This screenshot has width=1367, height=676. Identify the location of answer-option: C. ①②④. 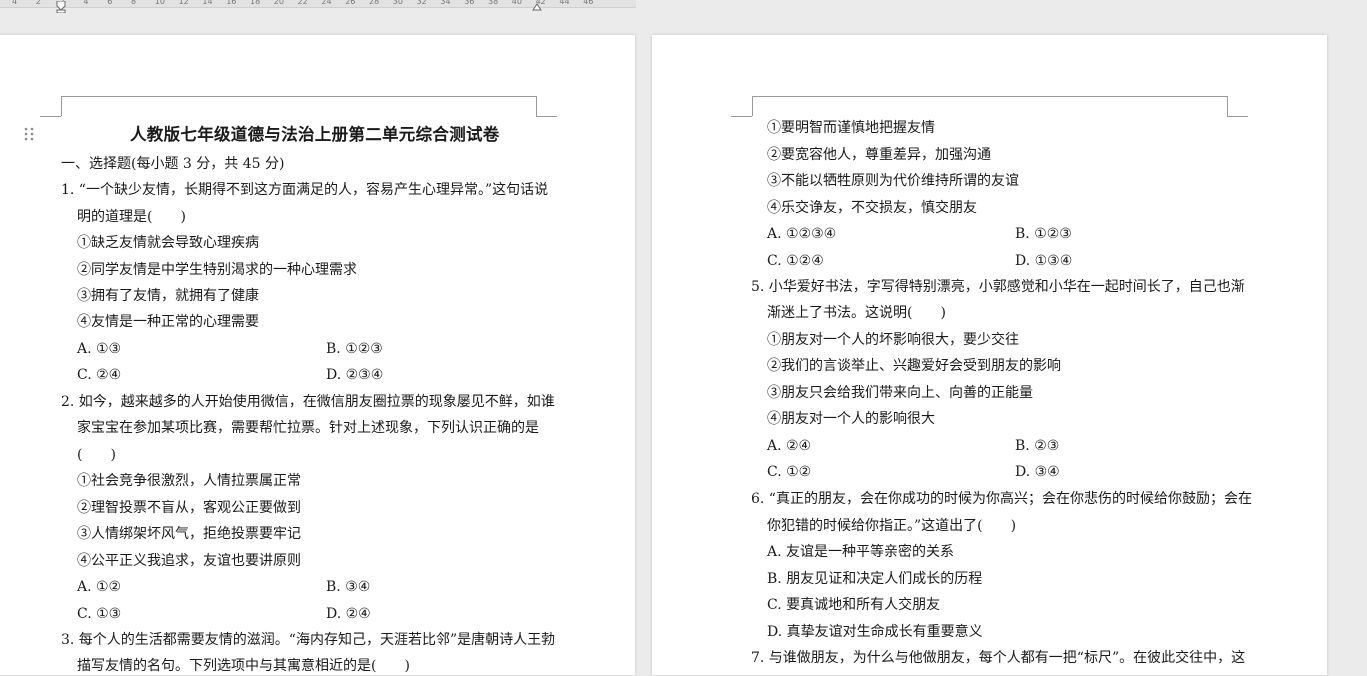
(795, 261).